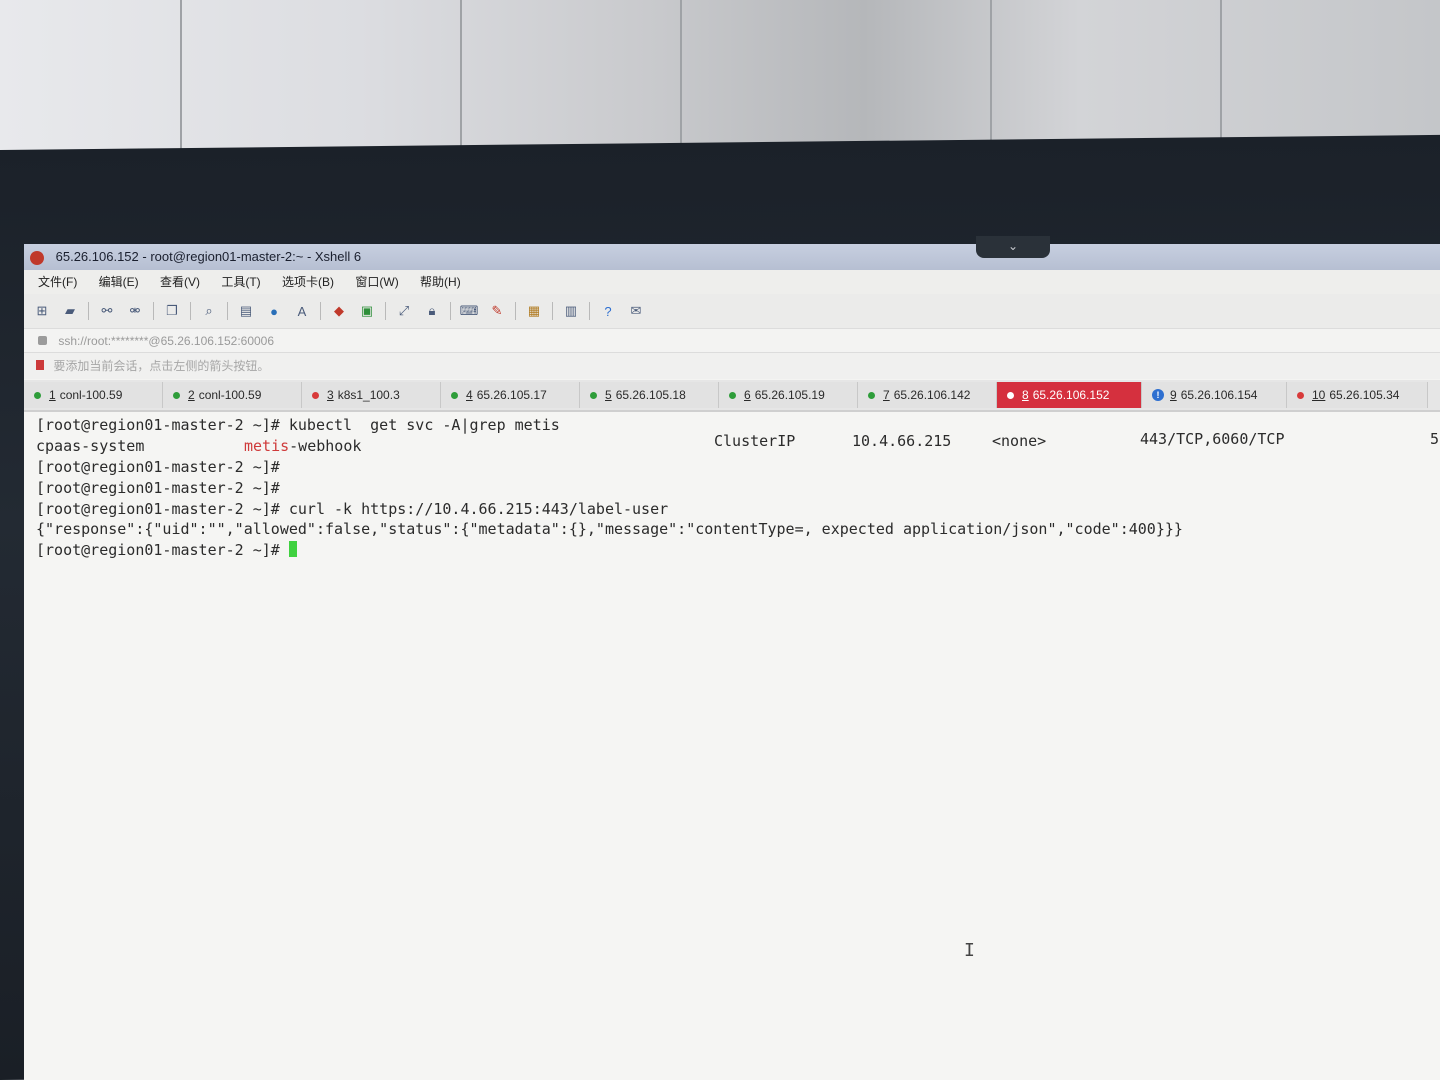  What do you see at coordinates (135, 311) in the screenshot?
I see `disconnect-icon: ⚮` at bounding box center [135, 311].